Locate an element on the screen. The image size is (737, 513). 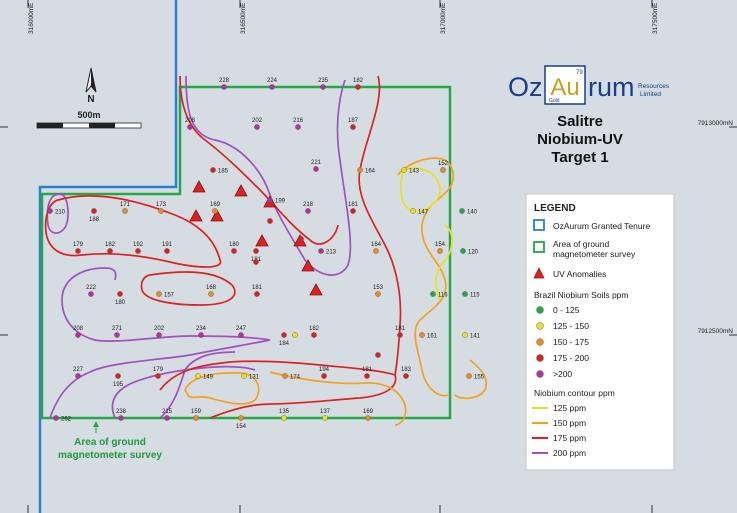
sample-value: 187 is located at coordinates (353, 121).